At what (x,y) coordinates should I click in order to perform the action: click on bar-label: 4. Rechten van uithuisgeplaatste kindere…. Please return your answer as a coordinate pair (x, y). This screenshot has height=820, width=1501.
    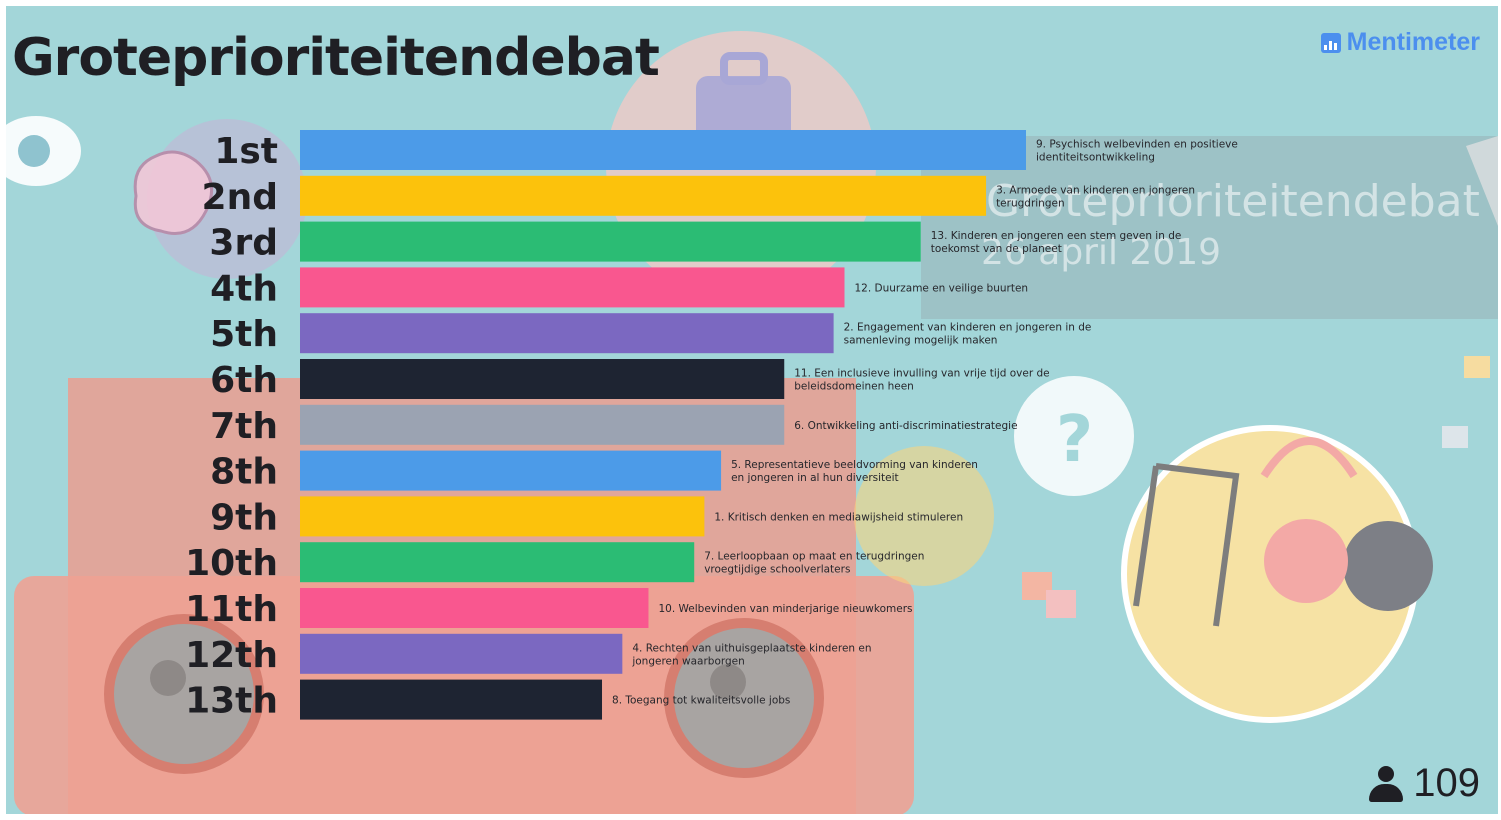
    Looking at the image, I should click on (751, 648).